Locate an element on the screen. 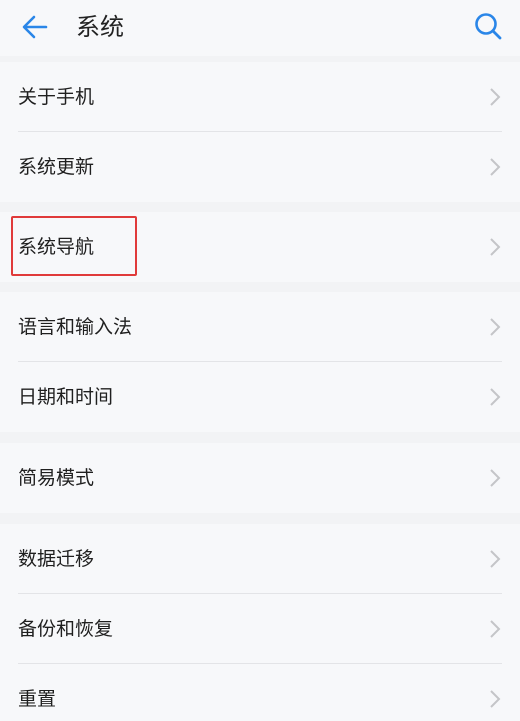 The width and height of the screenshot is (520, 721). menu-item-system-update: 系统更新 is located at coordinates (260, 167).